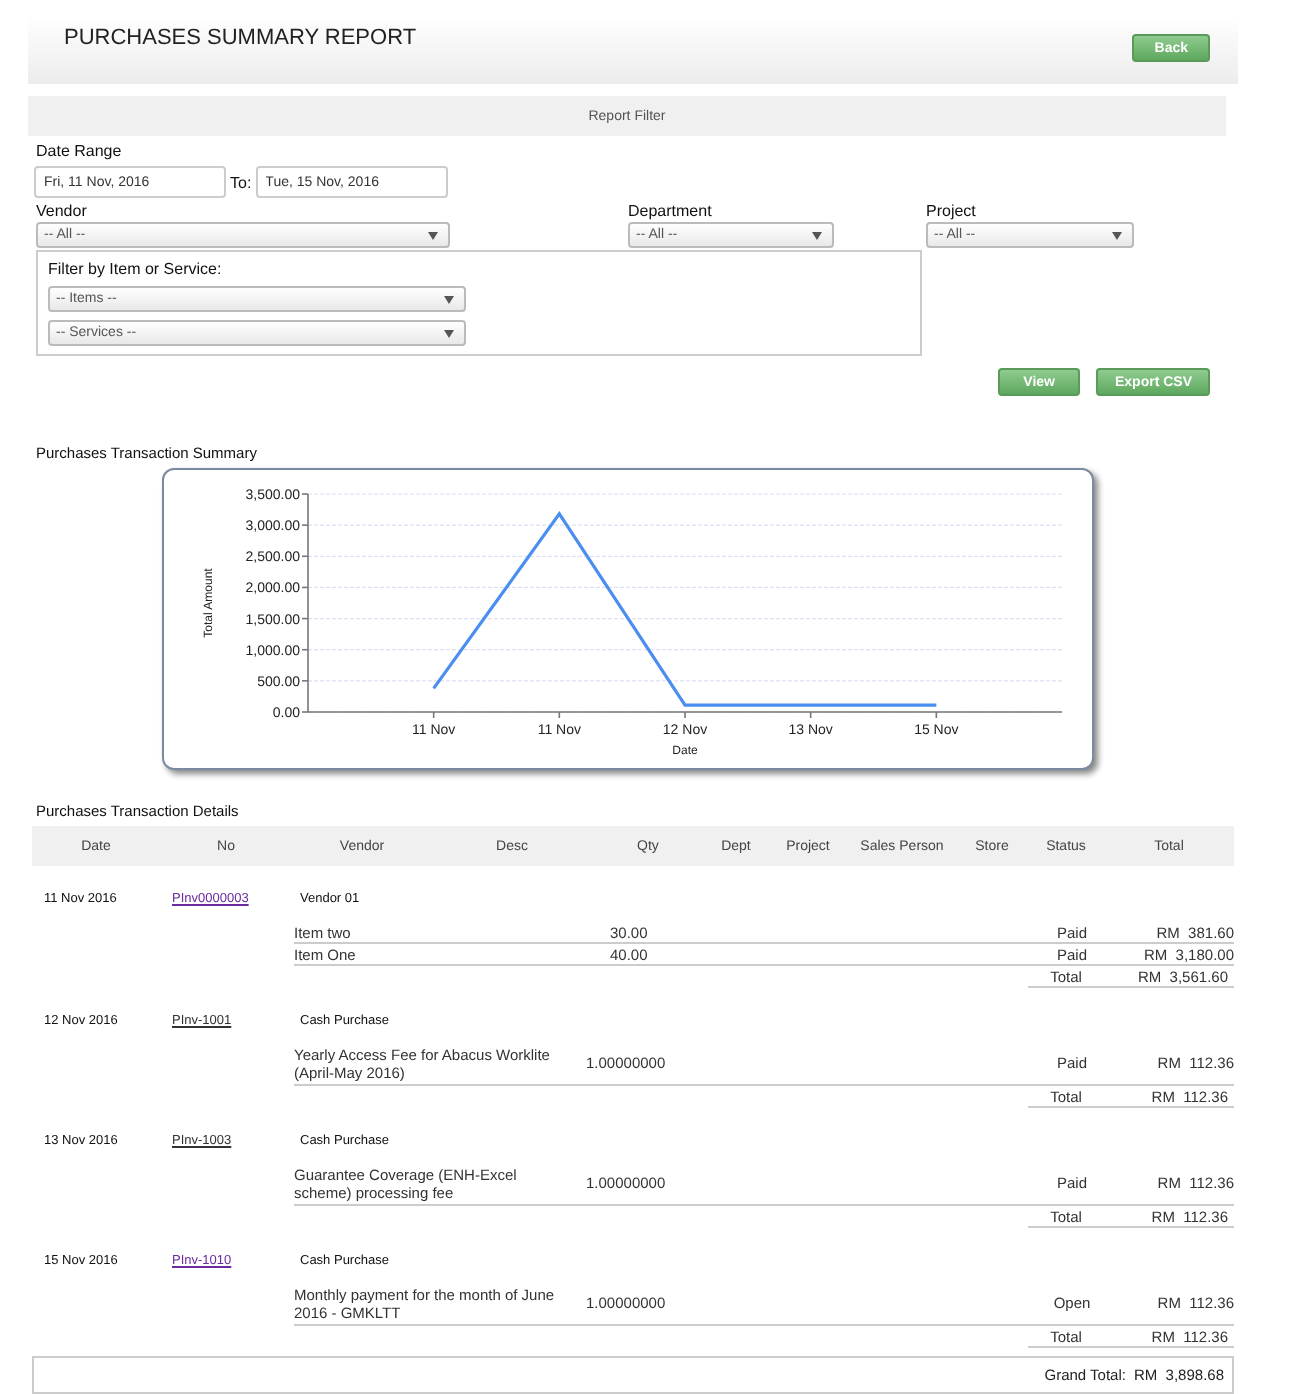 Image resolution: width=1296 pixels, height=1394 pixels. Describe the element at coordinates (136, 269) in the screenshot. I see `field-label: Filter by Item or Service:` at that location.